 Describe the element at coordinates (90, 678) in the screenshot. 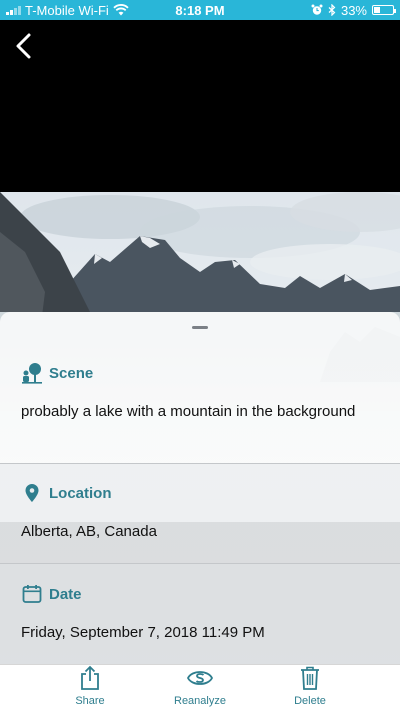

I see `share-icon` at that location.